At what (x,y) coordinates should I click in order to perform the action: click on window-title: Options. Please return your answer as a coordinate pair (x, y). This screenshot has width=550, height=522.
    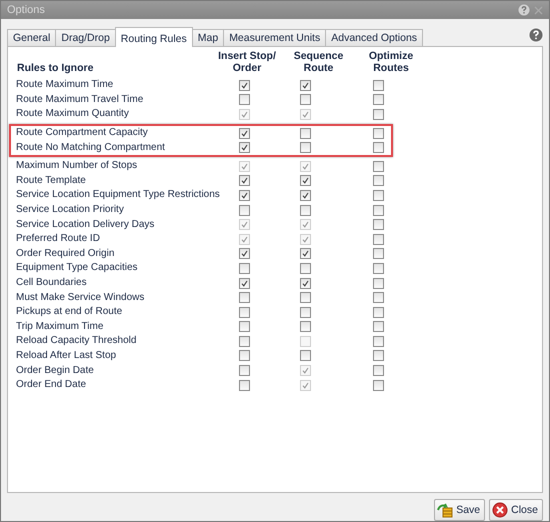
    Looking at the image, I should click on (26, 10).